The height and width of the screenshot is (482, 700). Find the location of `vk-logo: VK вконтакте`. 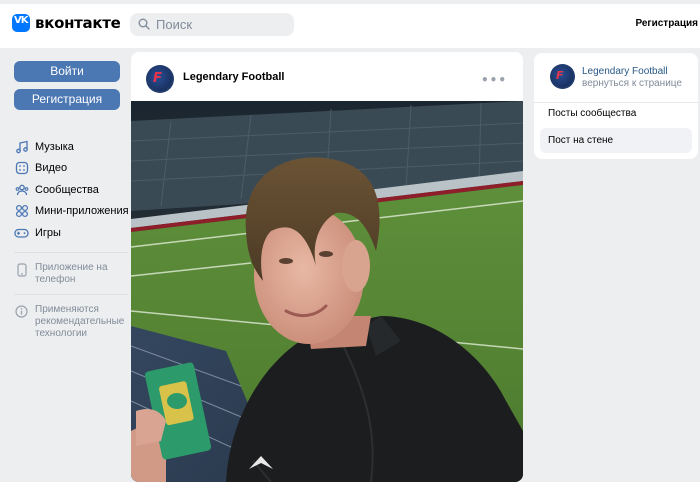

vk-logo: VK вконтакте is located at coordinates (66, 23).